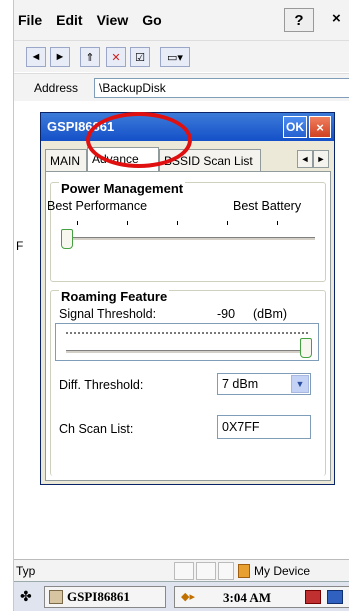 This screenshot has width=349, height=611. I want to click on back-button: ◄, so click(36, 57).